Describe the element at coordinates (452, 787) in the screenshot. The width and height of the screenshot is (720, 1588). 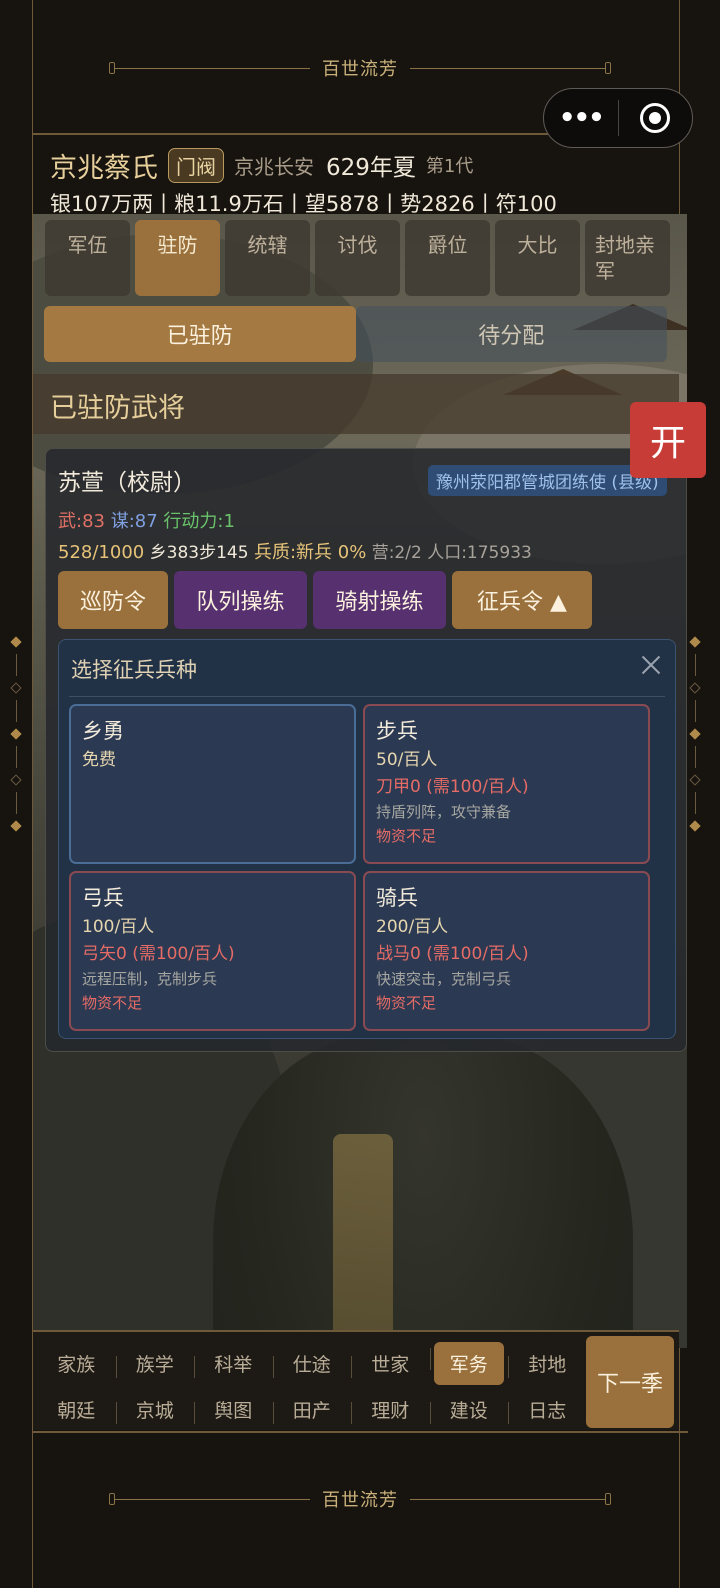
I see `option-requirement: 刀甲0 (需100/百人)` at that location.